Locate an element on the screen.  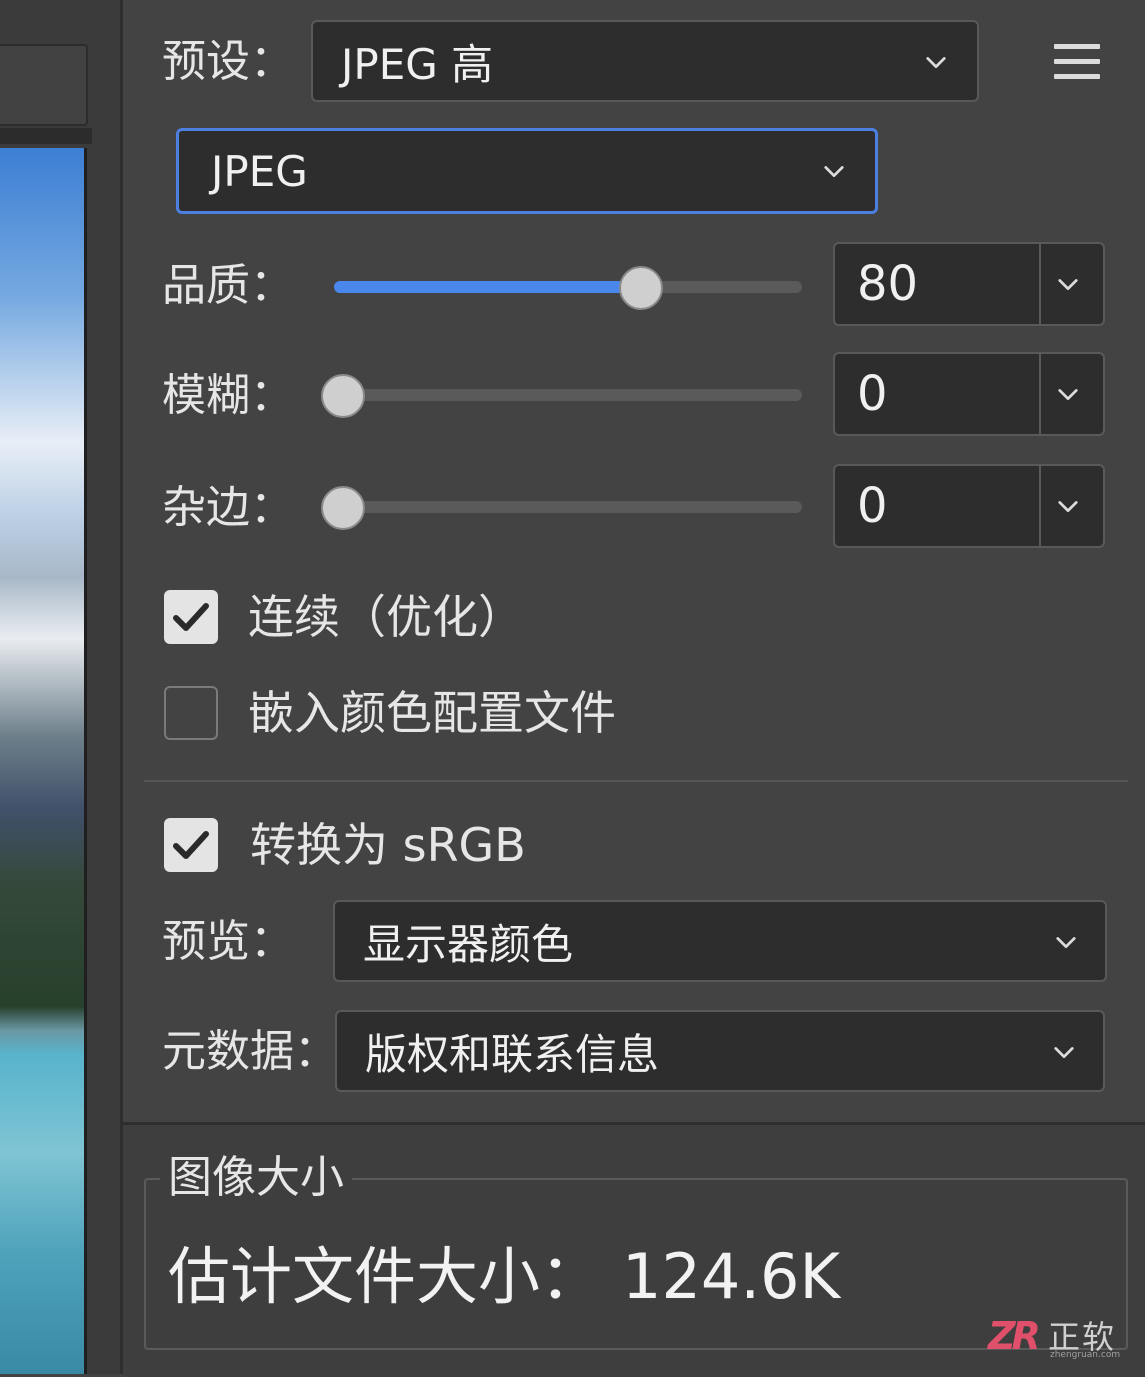
blur-slider is located at coordinates (561, 396).